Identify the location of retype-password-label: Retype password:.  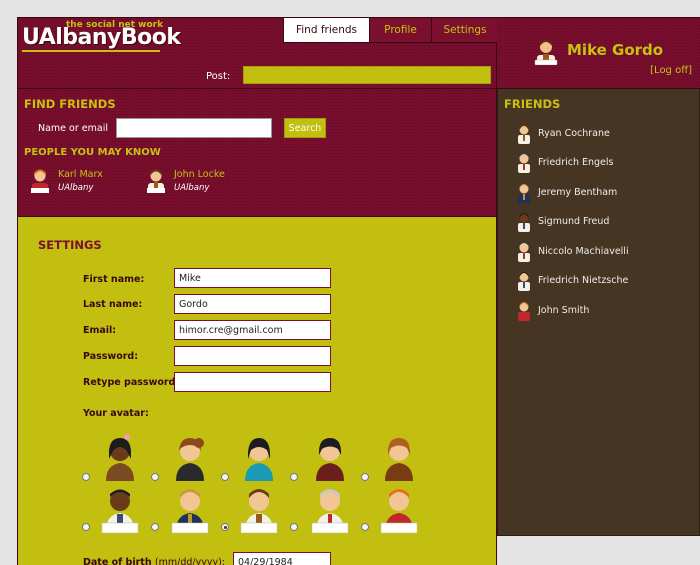
(131, 382).